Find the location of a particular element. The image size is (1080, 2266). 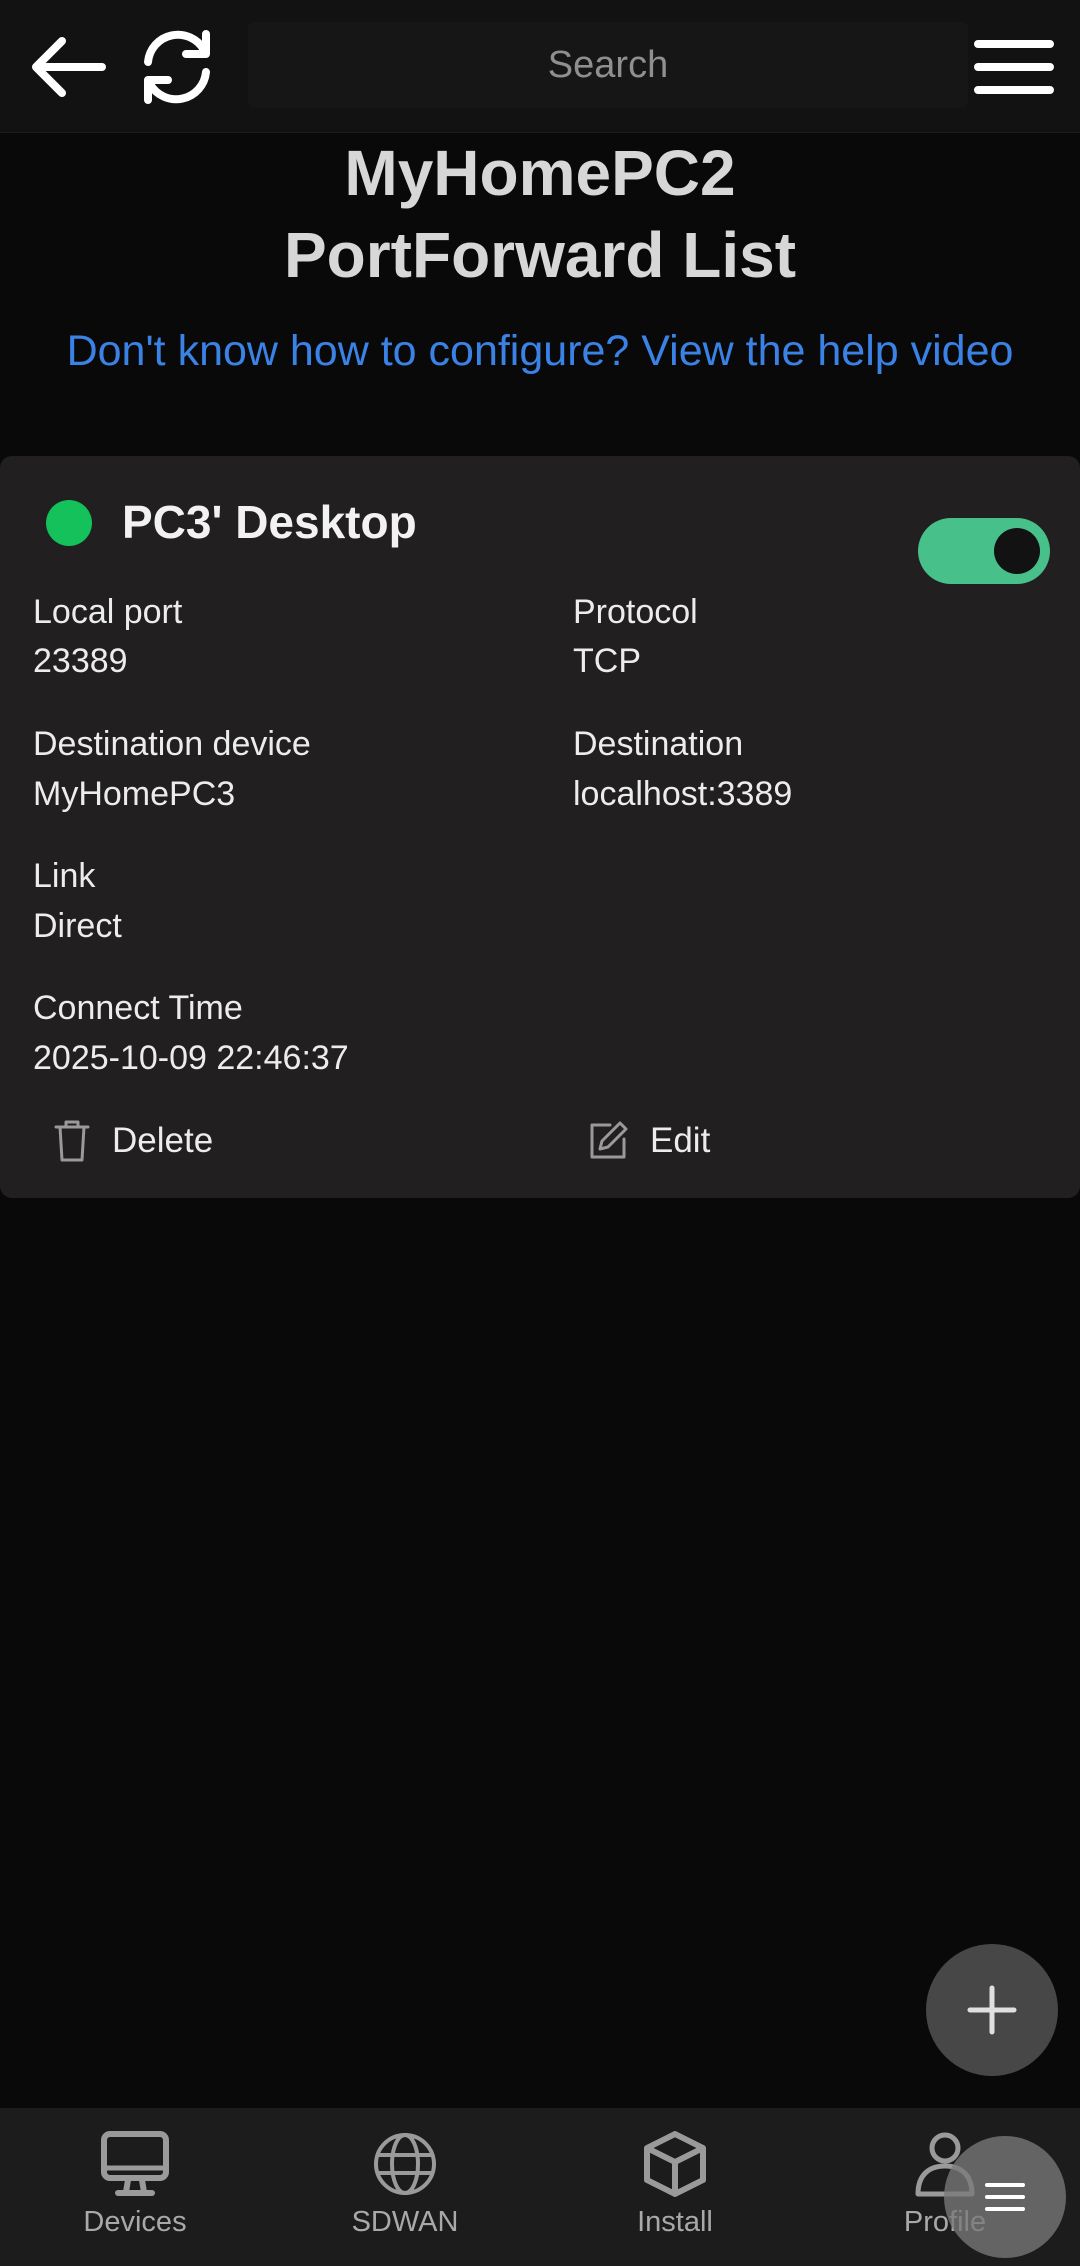

cube-icon is located at coordinates (675, 2164).